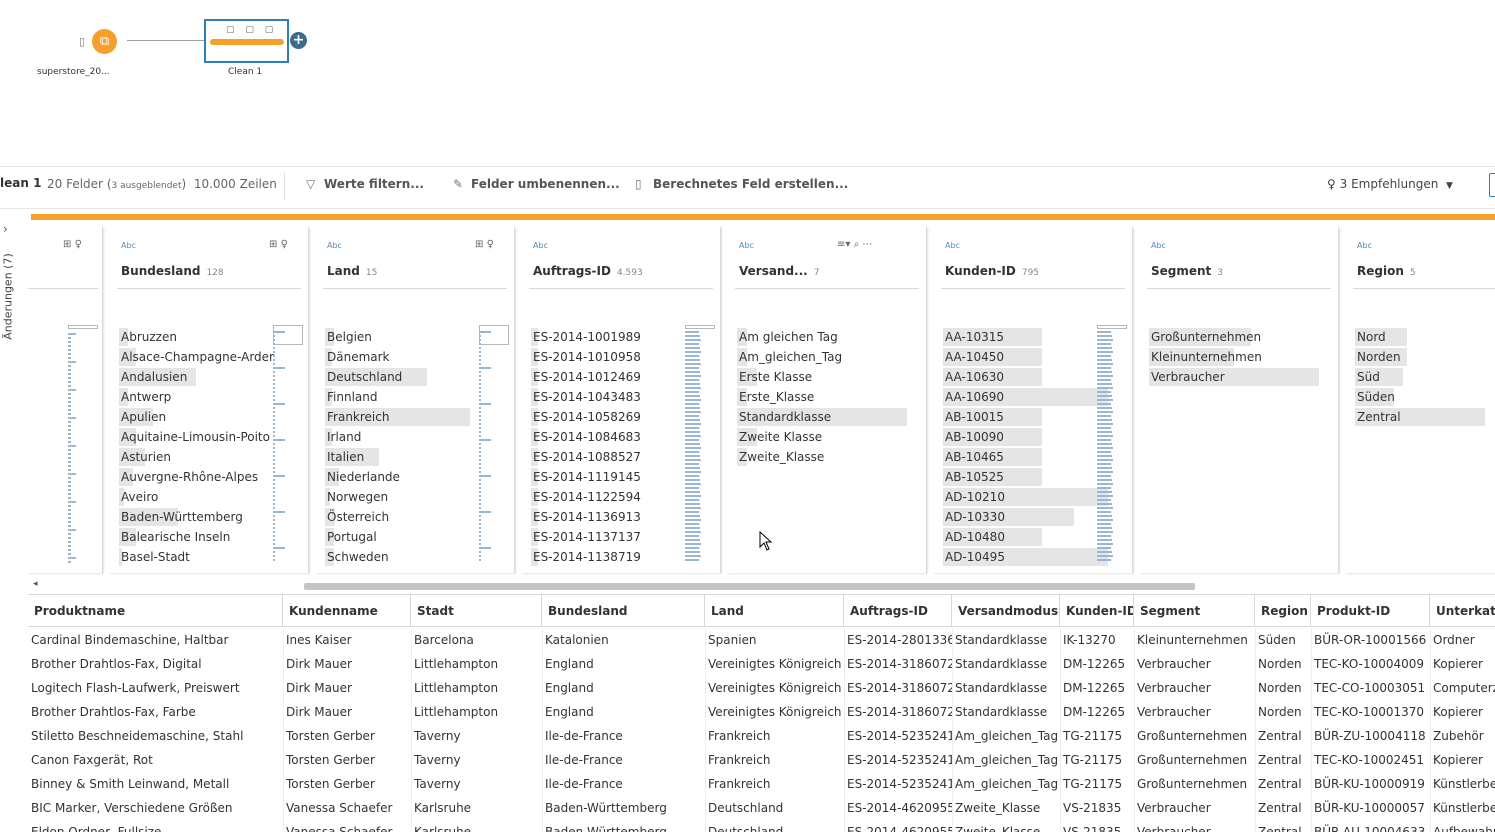 The height and width of the screenshot is (832, 1495). What do you see at coordinates (363, 337) in the screenshot?
I see `value-item: Belgien` at bounding box center [363, 337].